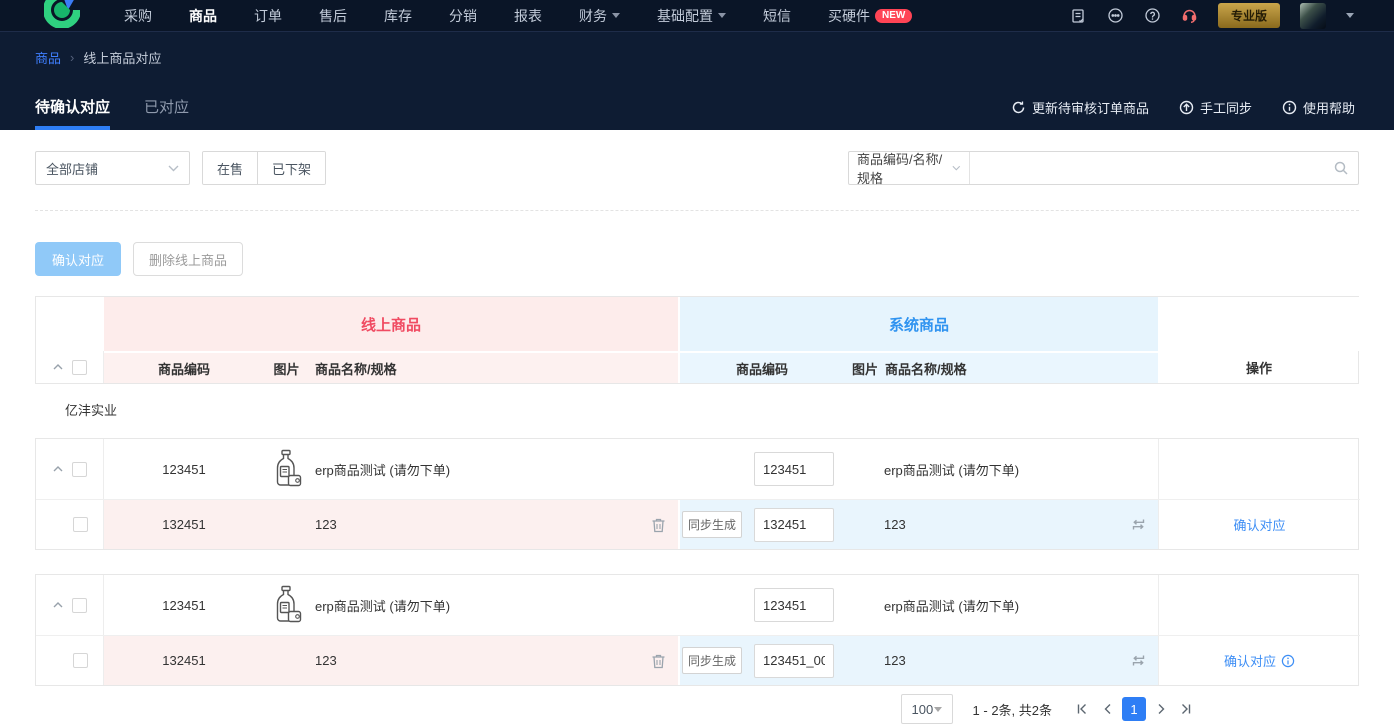 This screenshot has width=1394, height=724. I want to click on avatar, so click(1313, 15).